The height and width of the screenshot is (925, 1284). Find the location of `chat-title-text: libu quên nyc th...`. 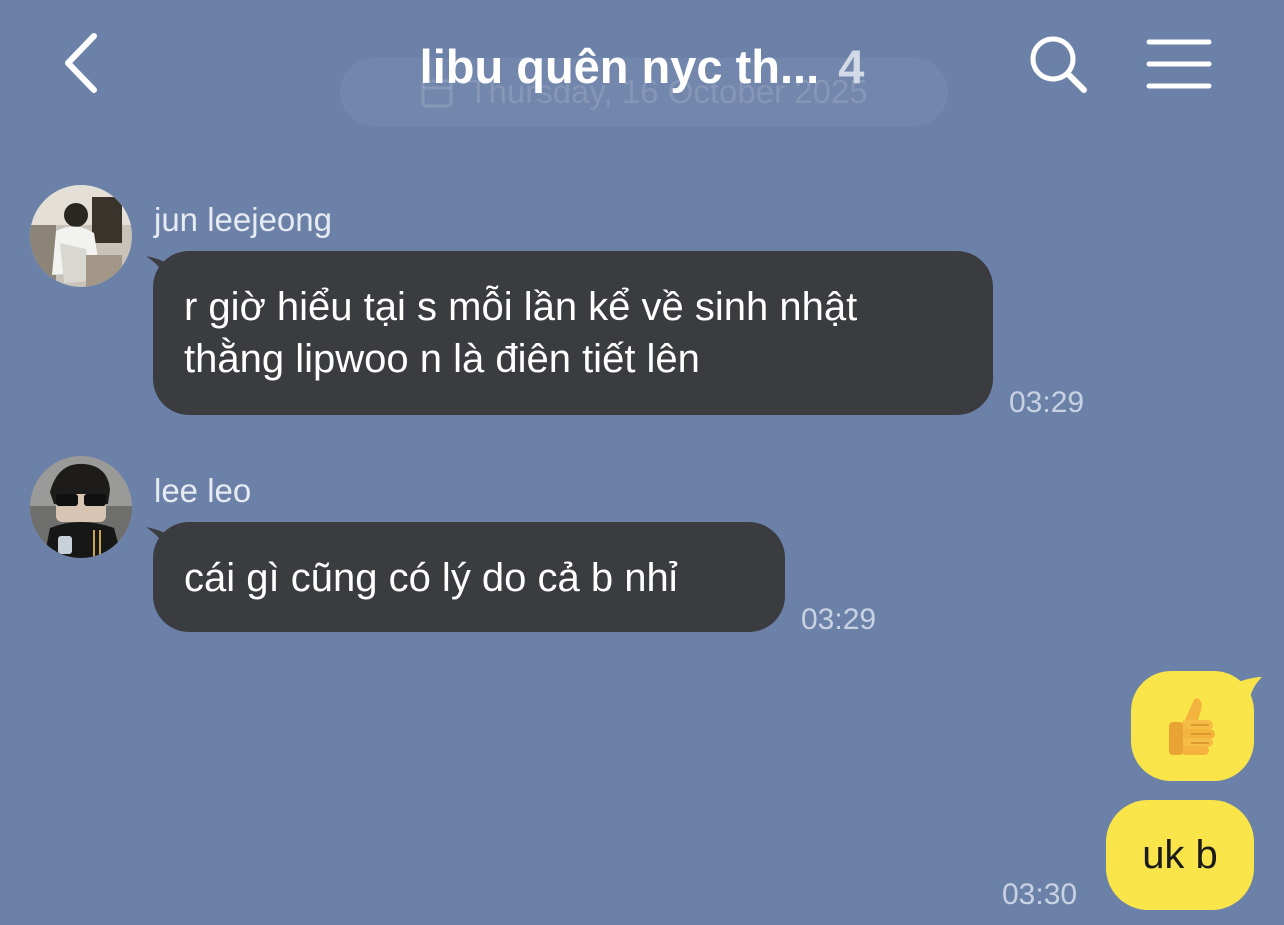

chat-title-text: libu quên nyc th... is located at coordinates (619, 66).